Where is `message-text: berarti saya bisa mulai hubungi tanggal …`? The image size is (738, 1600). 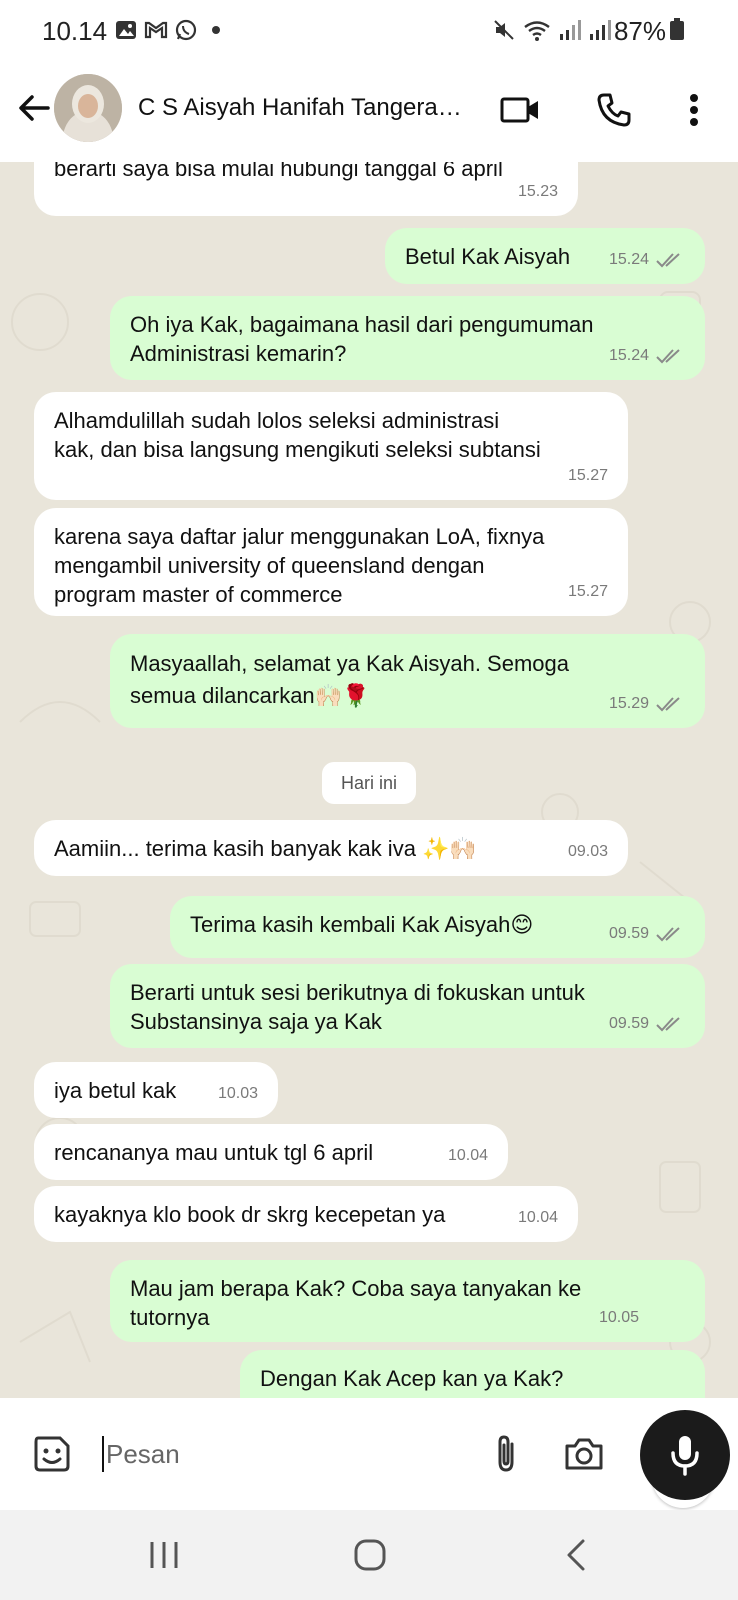 message-text: berarti saya bisa mulai hubungi tanggal … is located at coordinates (278, 171).